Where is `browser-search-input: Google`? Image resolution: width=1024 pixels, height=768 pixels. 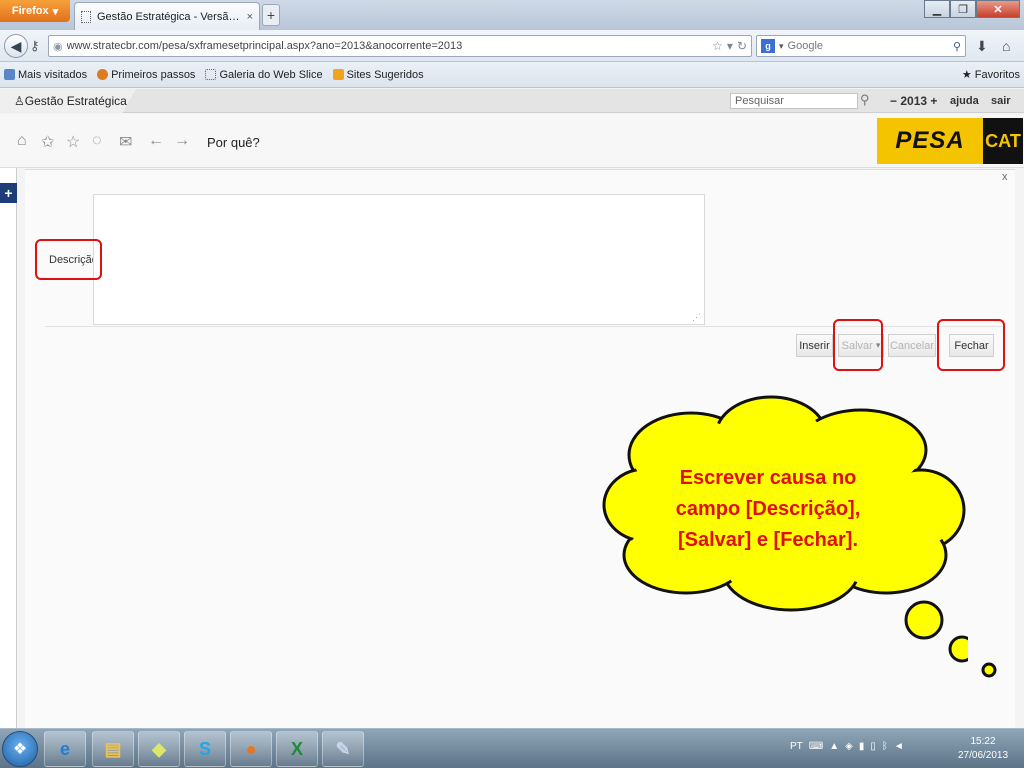
browser-search-input: Google is located at coordinates (868, 46).